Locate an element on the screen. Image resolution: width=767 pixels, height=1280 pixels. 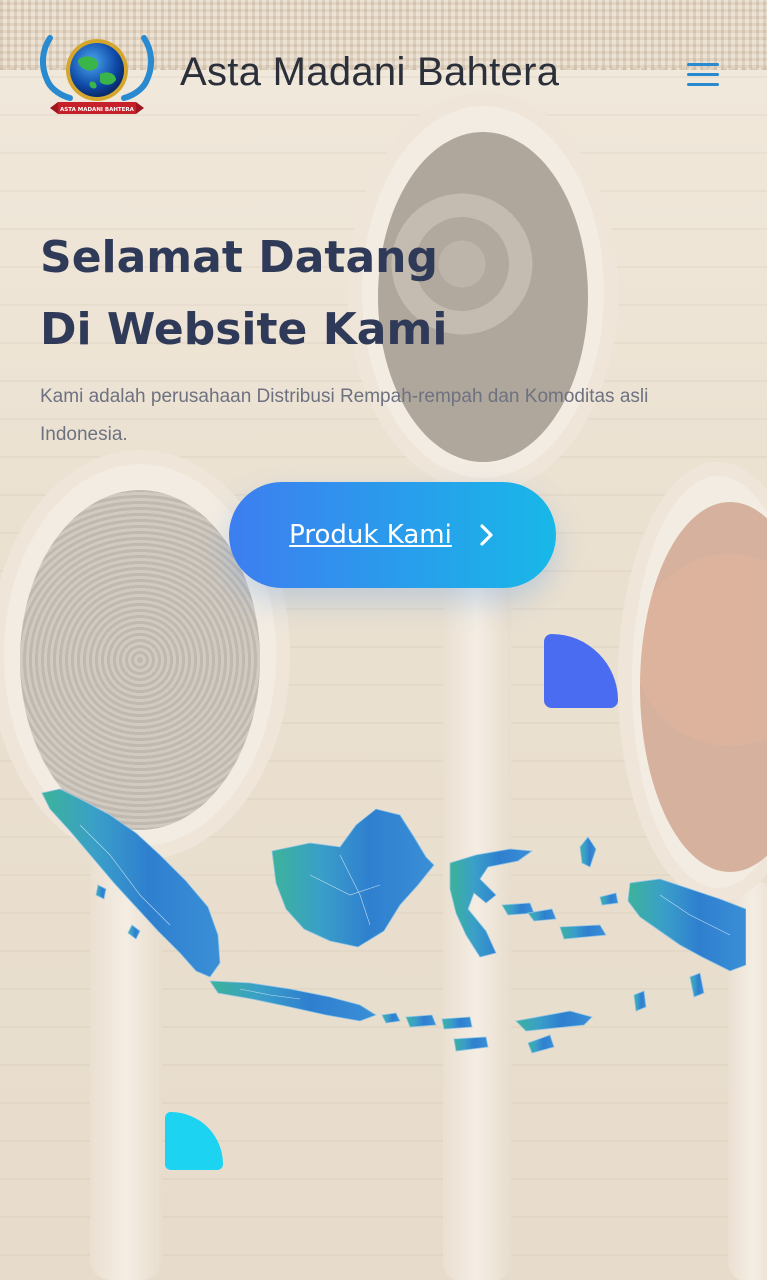
globe-logo-icon: ASTA MADANI BAHTERA is located at coordinates (97, 74).